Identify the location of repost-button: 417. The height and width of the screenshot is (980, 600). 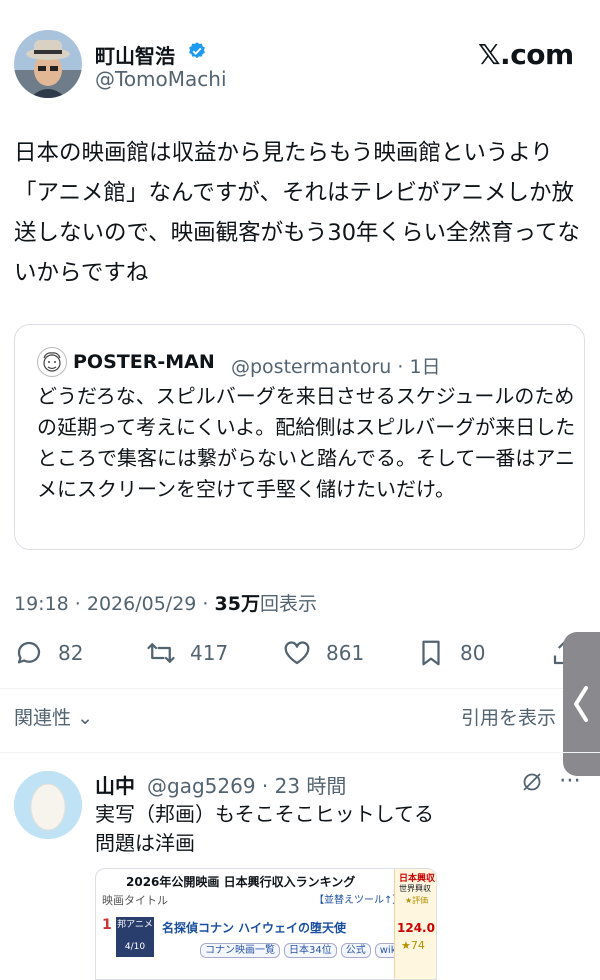
(187, 653).